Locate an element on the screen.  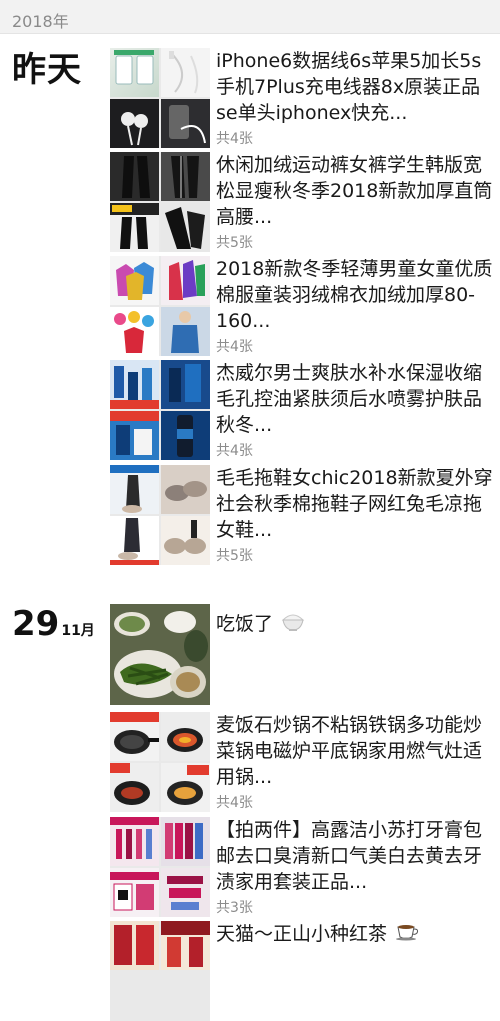
post-title: 吃饭了 is located at coordinates (245, 624).